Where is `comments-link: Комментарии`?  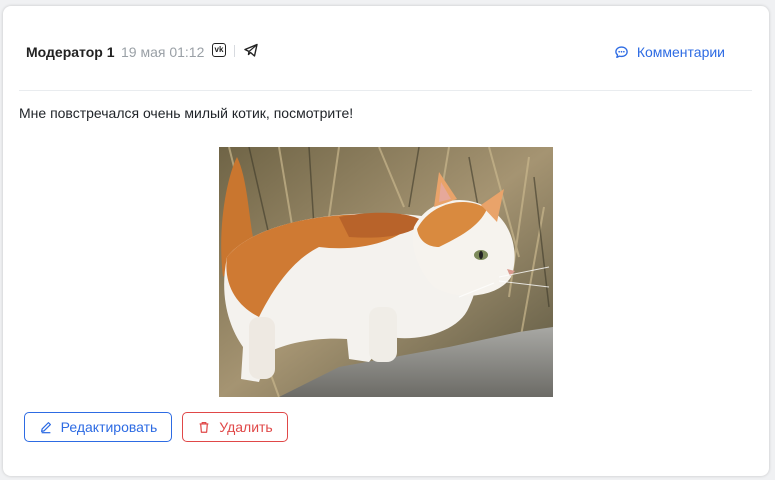 comments-link: Комментарии is located at coordinates (669, 52).